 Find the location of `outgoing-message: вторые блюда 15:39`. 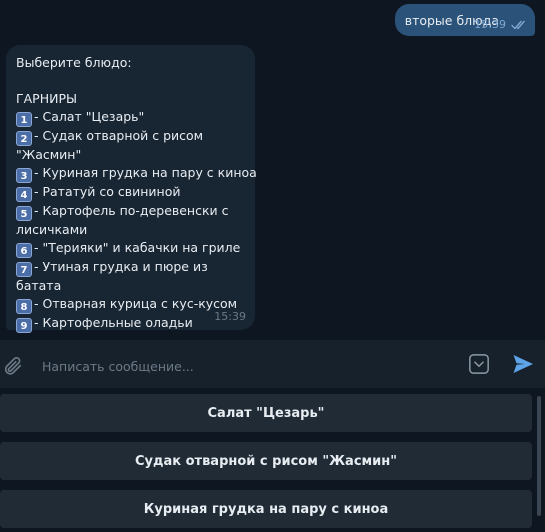

outgoing-message: вторые блюда 15:39 is located at coordinates (464, 20).